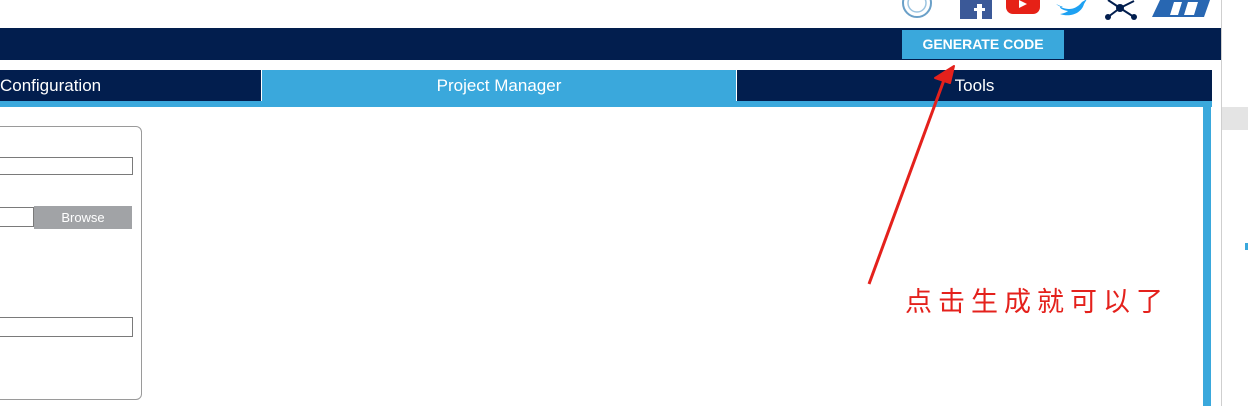 The height and width of the screenshot is (406, 1248). I want to click on annotation-arrow, so click(911, 175).